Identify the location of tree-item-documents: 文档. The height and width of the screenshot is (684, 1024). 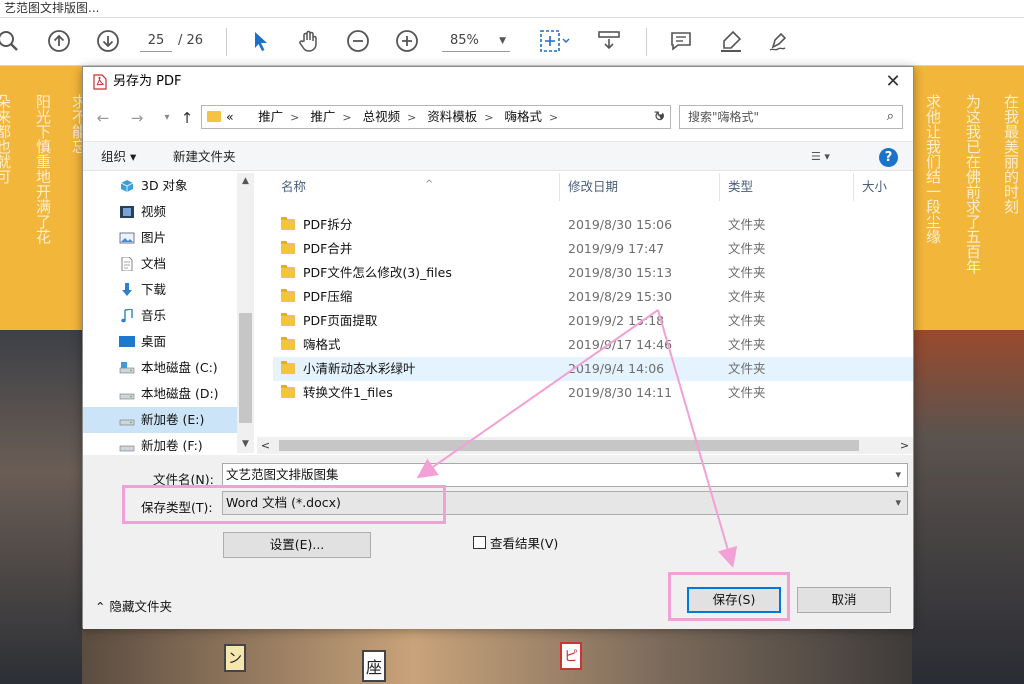
(160, 264).